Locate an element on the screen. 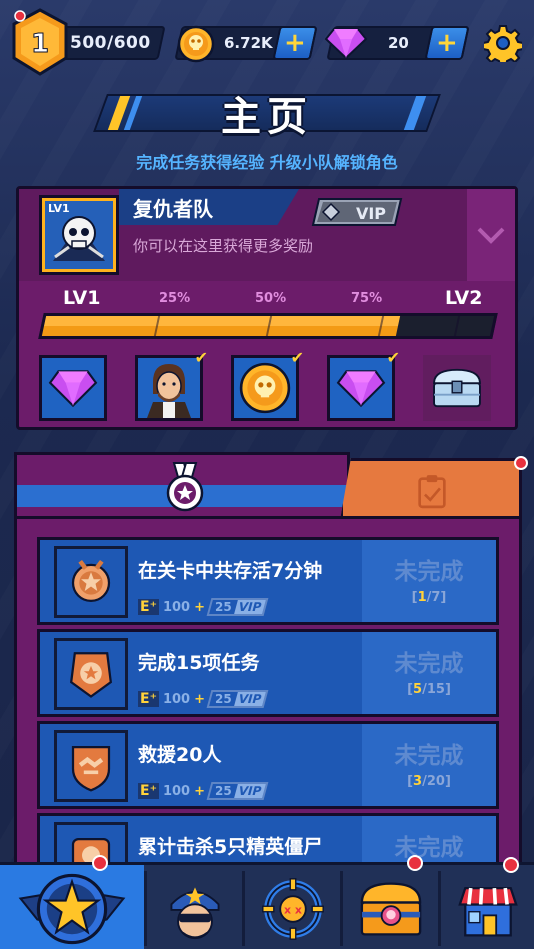 The image size is (534, 949). progress-labels: LV1 25% 50% 75% LV2 is located at coordinates (267, 299).